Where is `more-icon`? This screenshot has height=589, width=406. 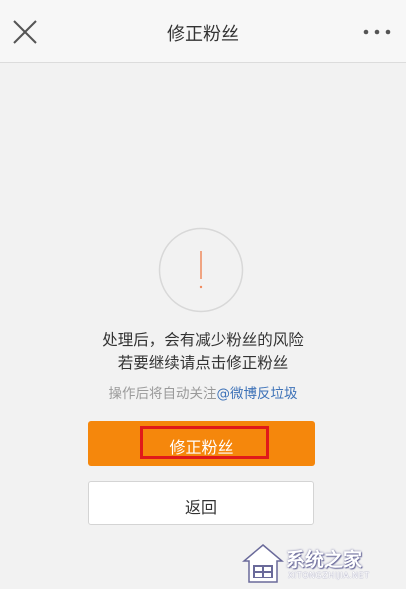
more-icon is located at coordinates (377, 32).